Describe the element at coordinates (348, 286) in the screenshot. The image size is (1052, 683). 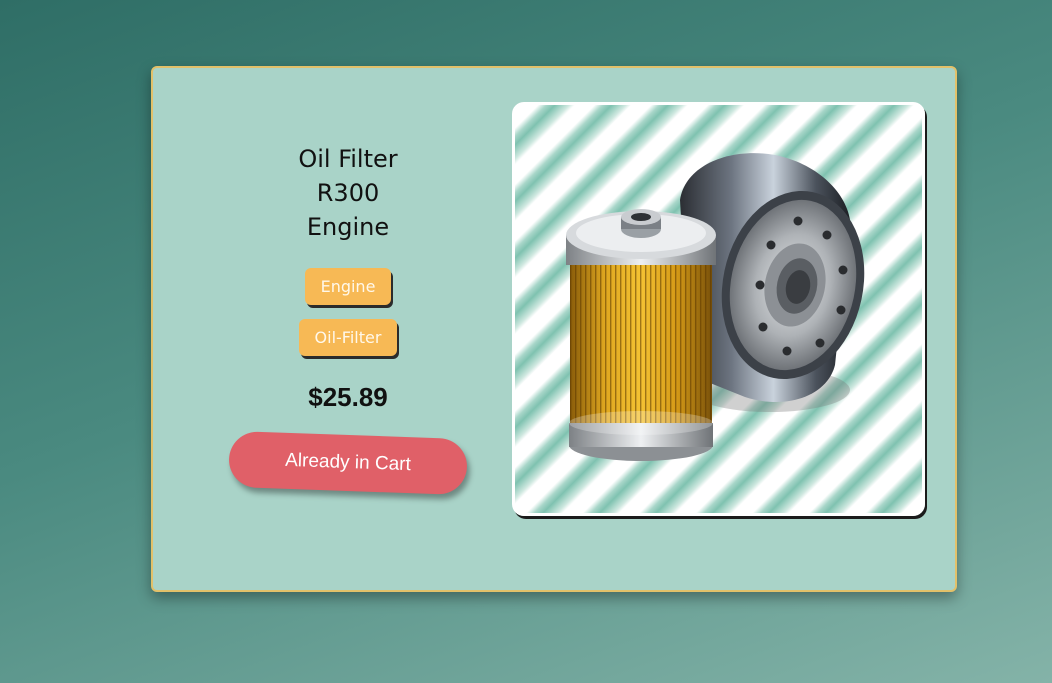
I see `tag-engine: Engine` at that location.